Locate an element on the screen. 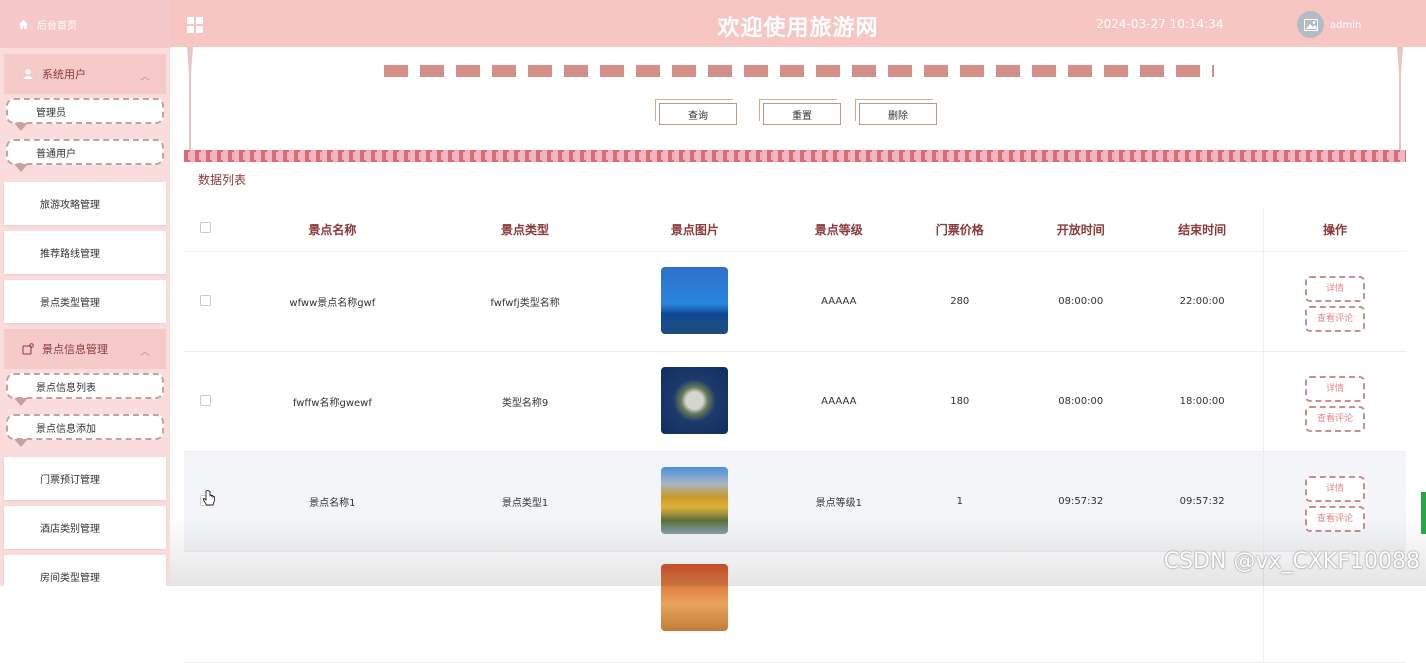 The height and width of the screenshot is (663, 1426). sidebar-item-admin: 管理员 is located at coordinates (85, 114).